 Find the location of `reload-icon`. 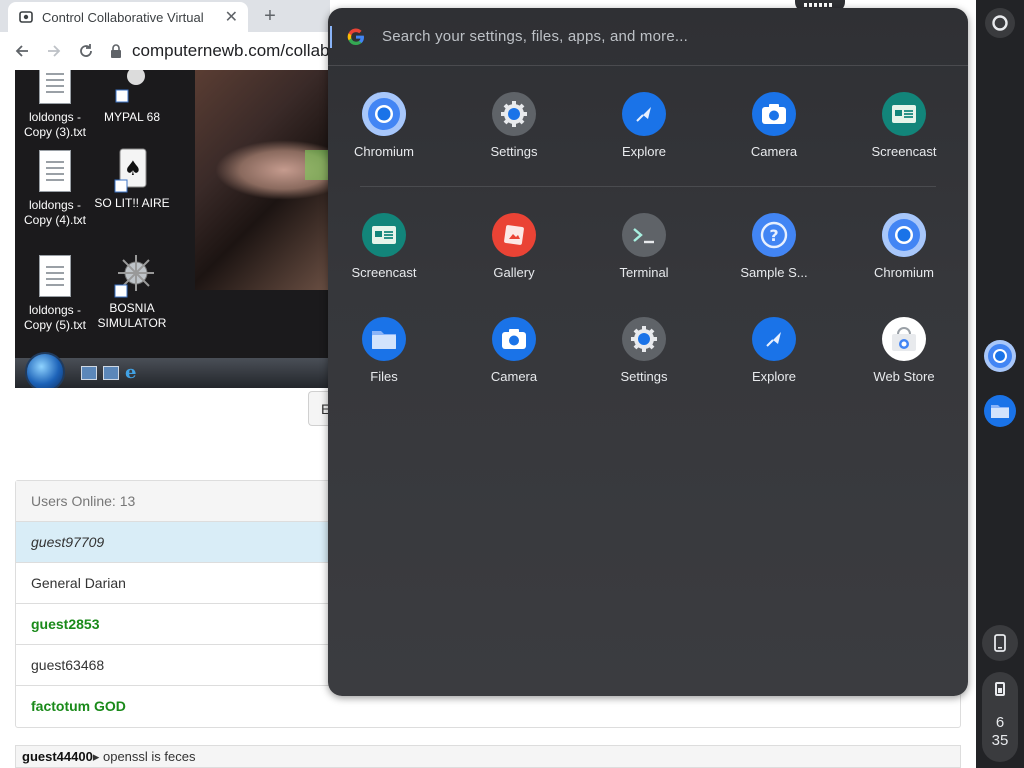

reload-icon is located at coordinates (86, 51).